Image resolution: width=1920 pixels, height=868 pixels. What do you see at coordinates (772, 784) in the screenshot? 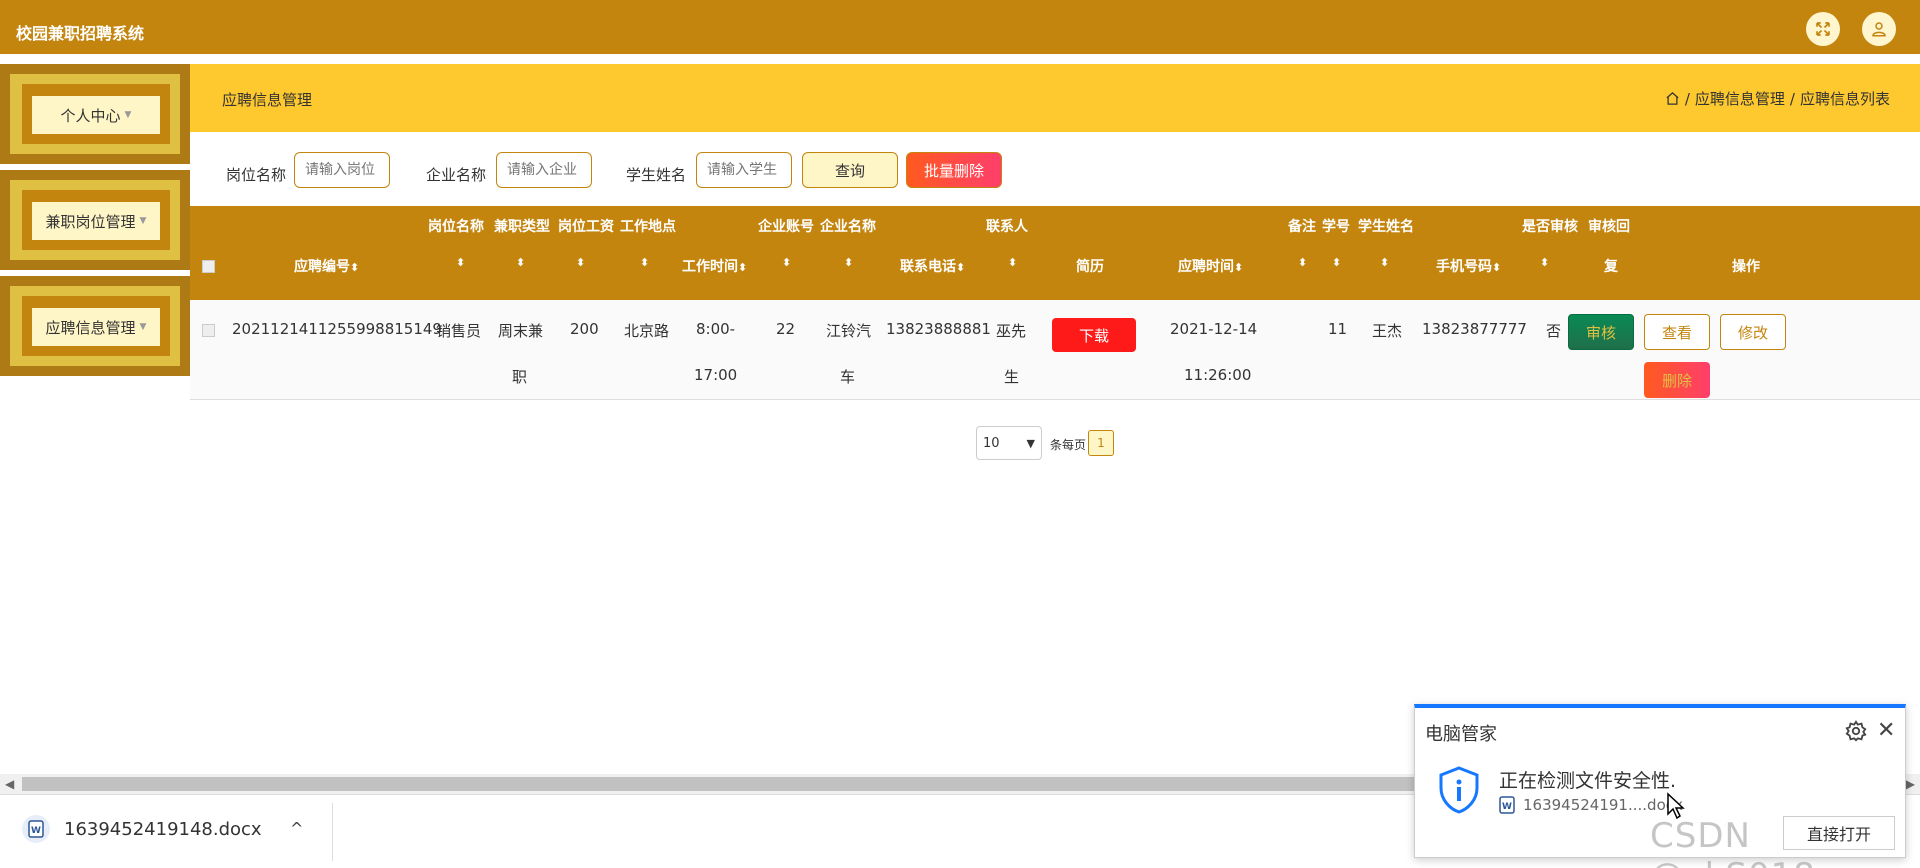
I see `scrollbar-thumb` at bounding box center [772, 784].